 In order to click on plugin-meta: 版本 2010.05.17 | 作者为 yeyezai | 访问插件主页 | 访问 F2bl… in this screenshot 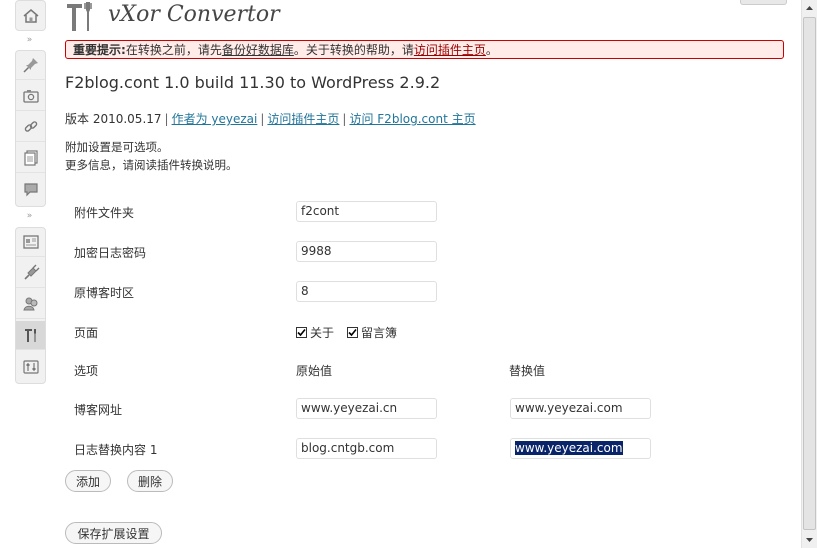, I will do `click(270, 118)`.